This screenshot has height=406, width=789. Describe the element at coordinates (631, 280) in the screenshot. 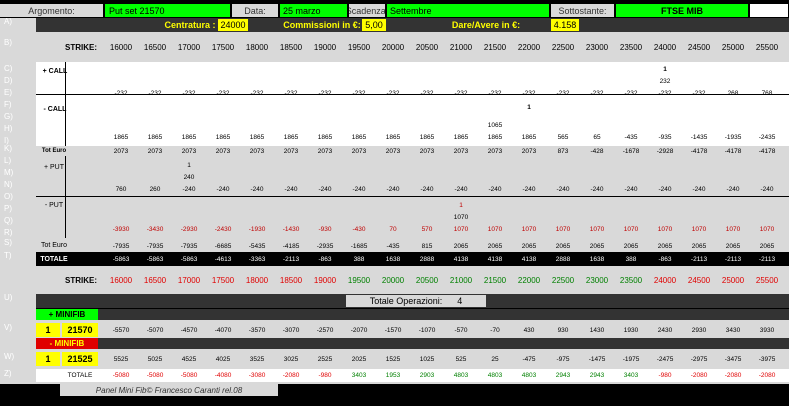

I see `strike-bottom: 23500` at that location.